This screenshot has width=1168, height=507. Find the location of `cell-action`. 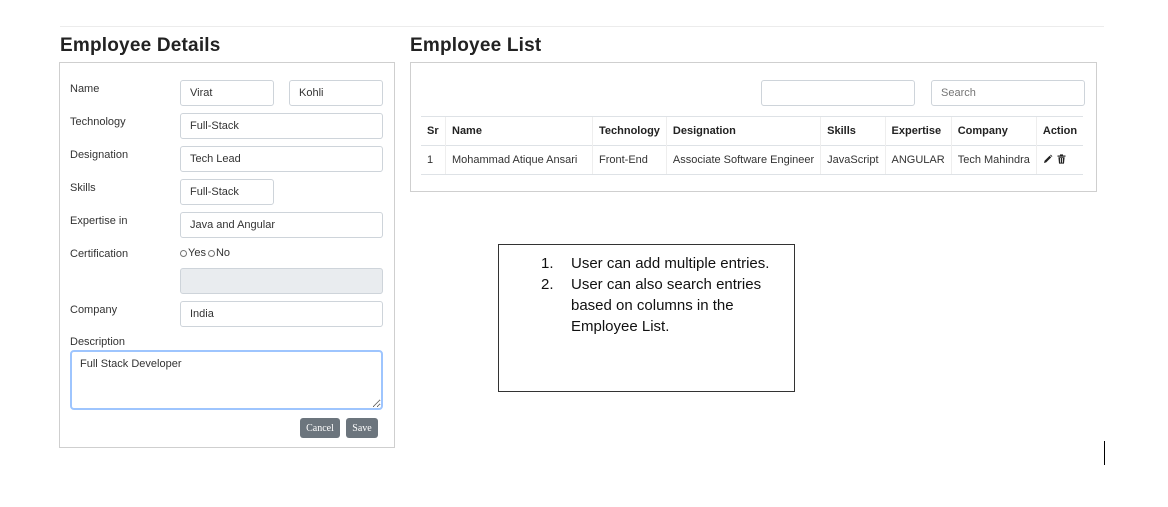

cell-action is located at coordinates (1059, 160).